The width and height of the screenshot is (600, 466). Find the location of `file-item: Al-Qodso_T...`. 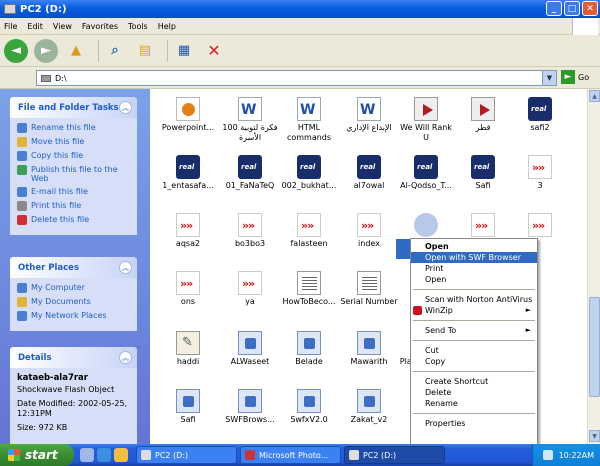

file-item: Al-Qodso_T... is located at coordinates (426, 173).